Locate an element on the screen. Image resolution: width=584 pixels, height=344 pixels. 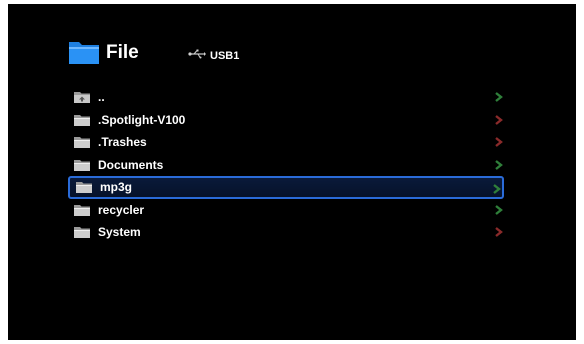
list-item: mp3g is located at coordinates (286, 187).